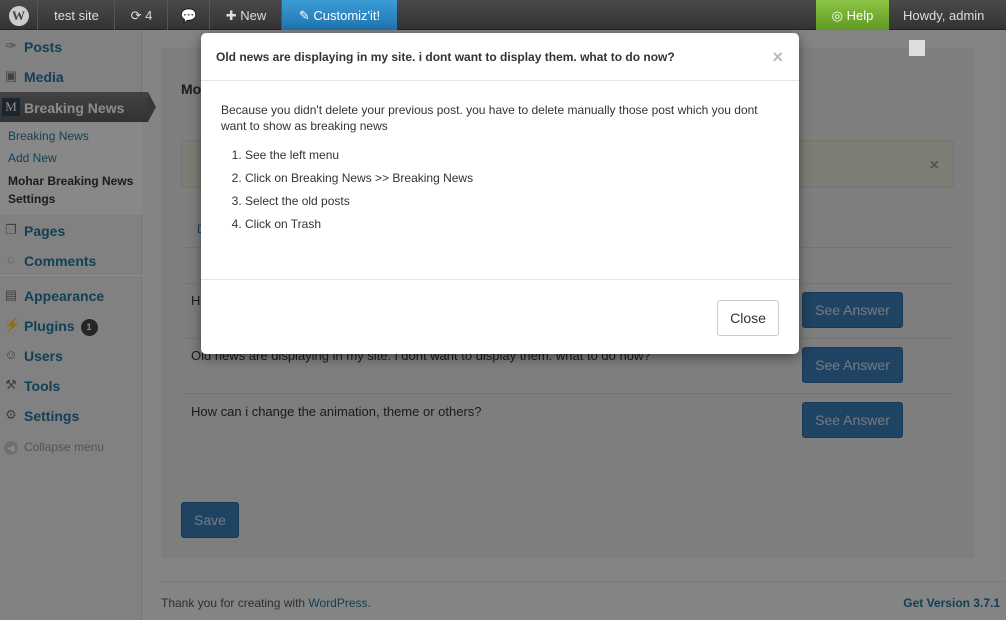 This screenshot has width=1006, height=620. Describe the element at coordinates (253, 15) in the screenshot. I see `new-label: New` at that location.